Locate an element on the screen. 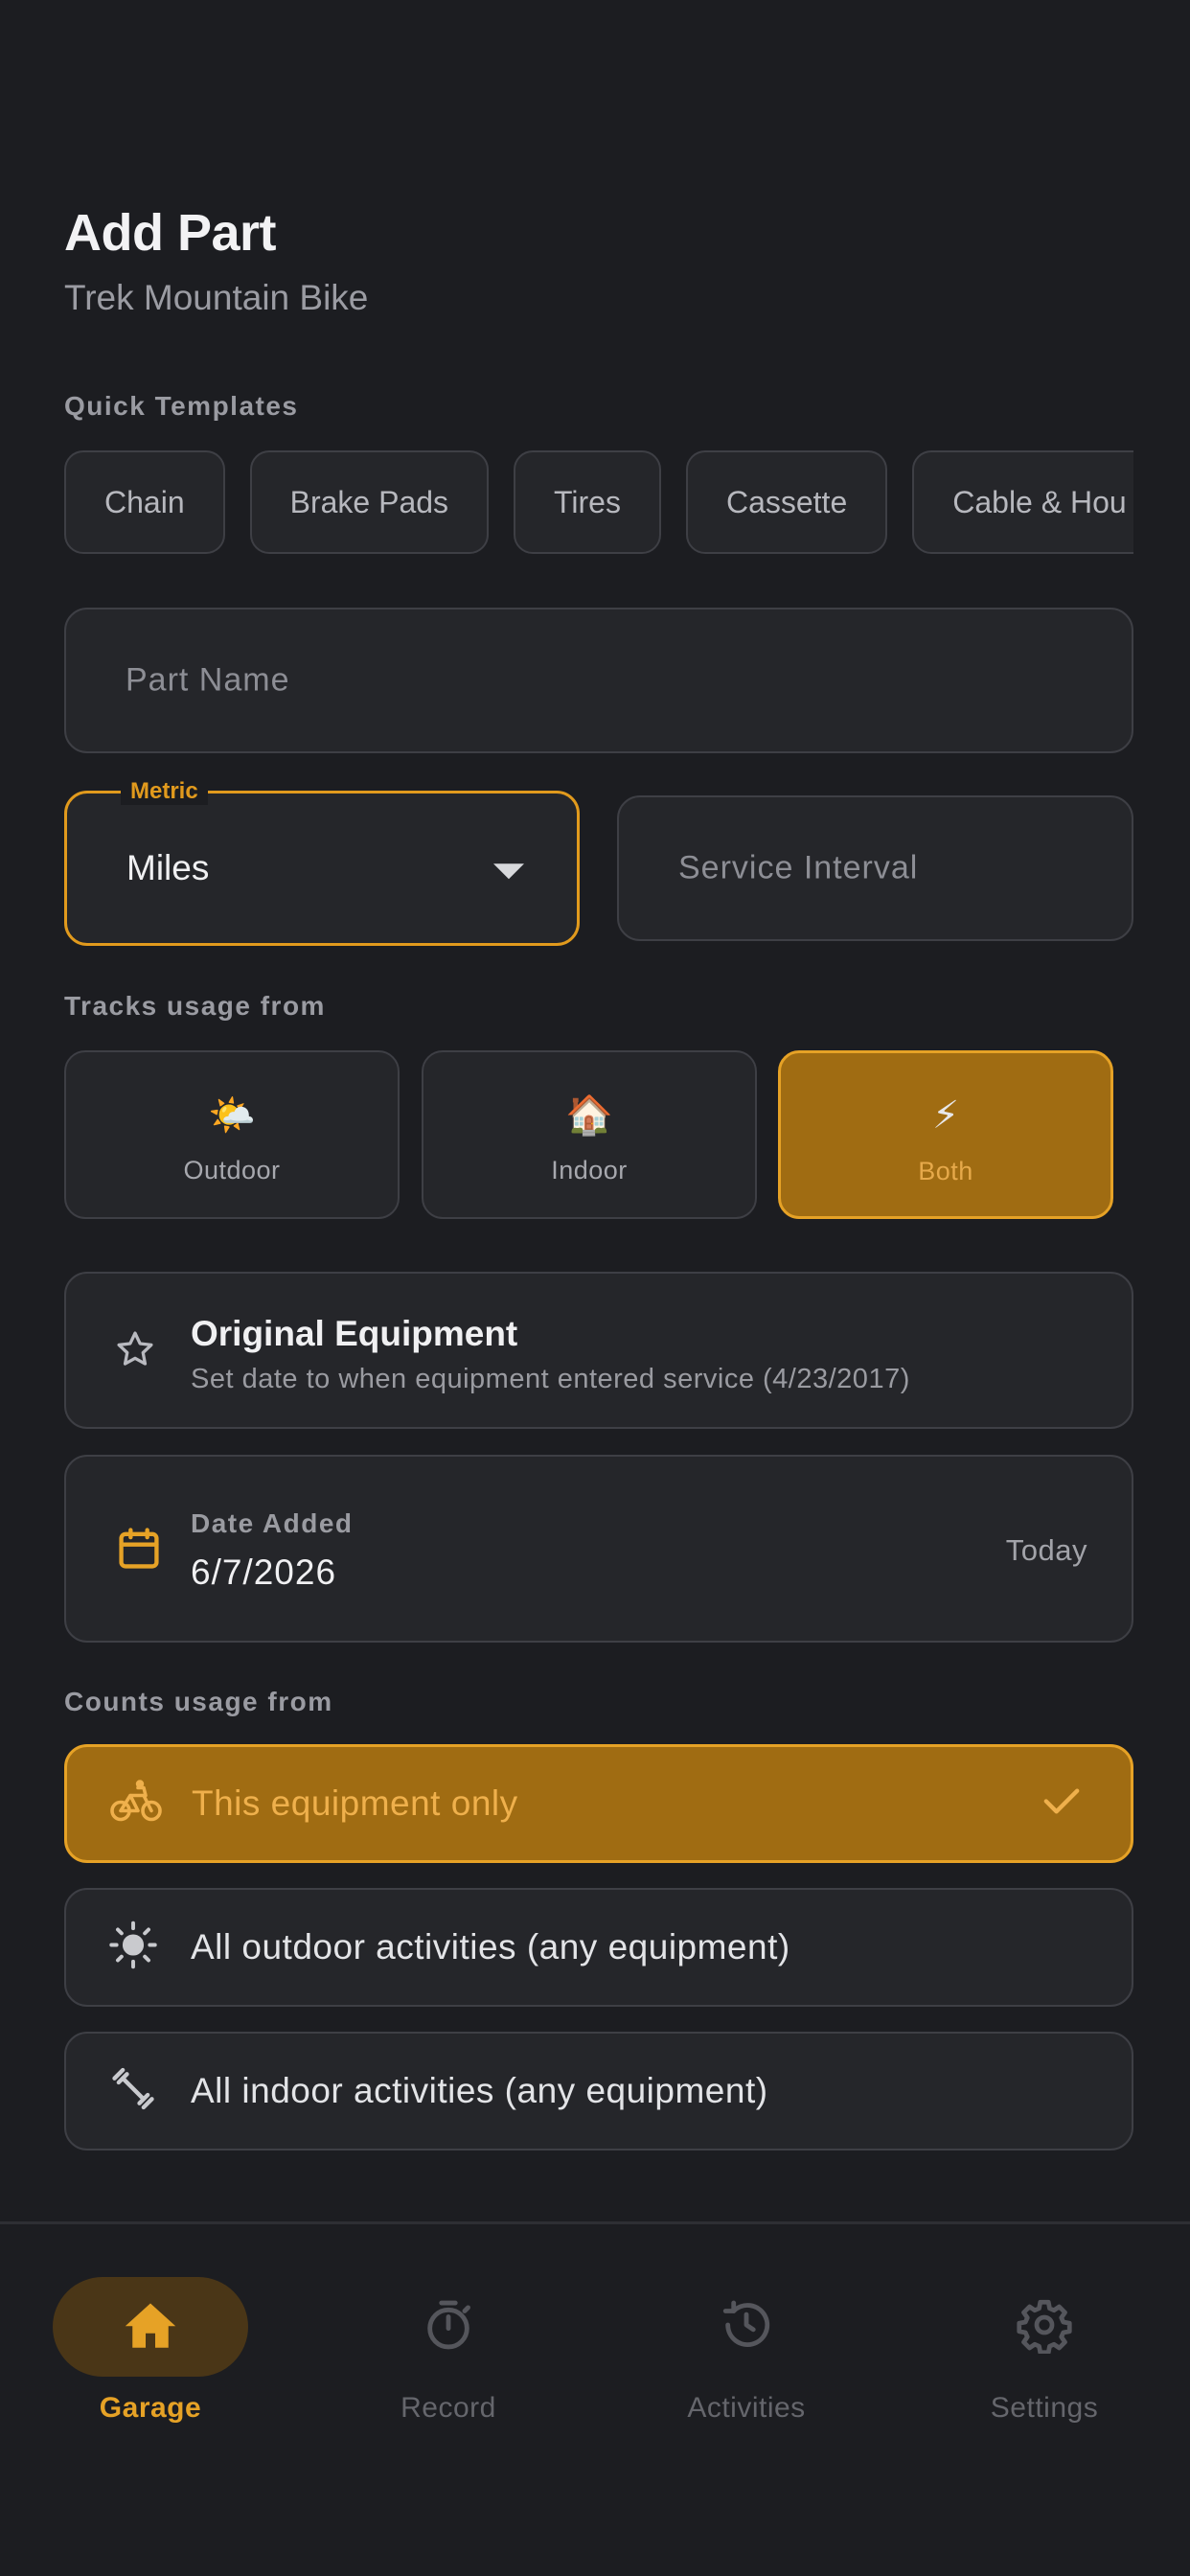  track-both-label: Both is located at coordinates (946, 1171).